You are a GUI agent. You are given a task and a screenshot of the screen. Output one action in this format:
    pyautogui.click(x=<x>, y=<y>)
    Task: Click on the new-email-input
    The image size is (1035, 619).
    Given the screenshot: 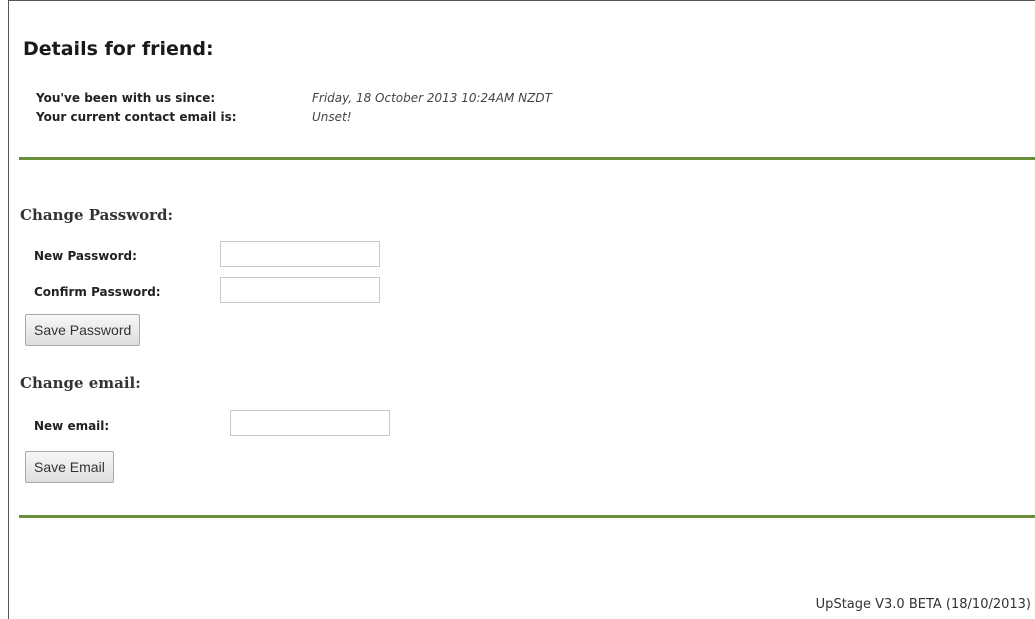 What is the action you would take?
    pyautogui.click(x=310, y=423)
    